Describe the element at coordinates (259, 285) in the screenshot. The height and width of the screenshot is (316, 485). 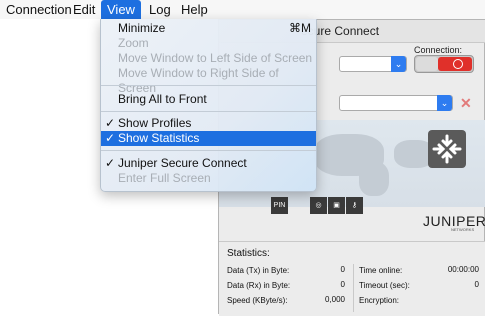
I see `rx-label: Data (Rx) in Byte:` at that location.